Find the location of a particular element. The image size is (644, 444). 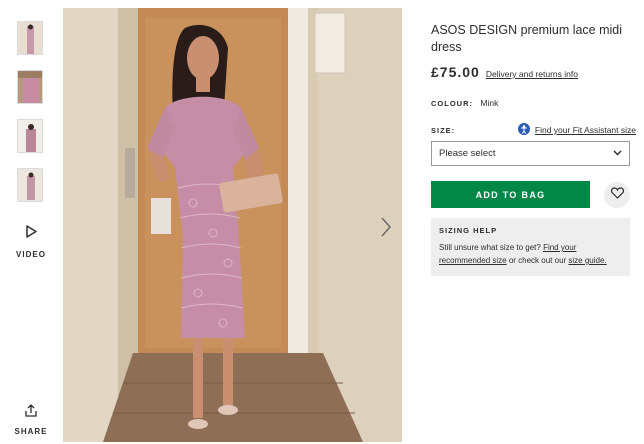

video-button: VIDEO is located at coordinates (31, 243).